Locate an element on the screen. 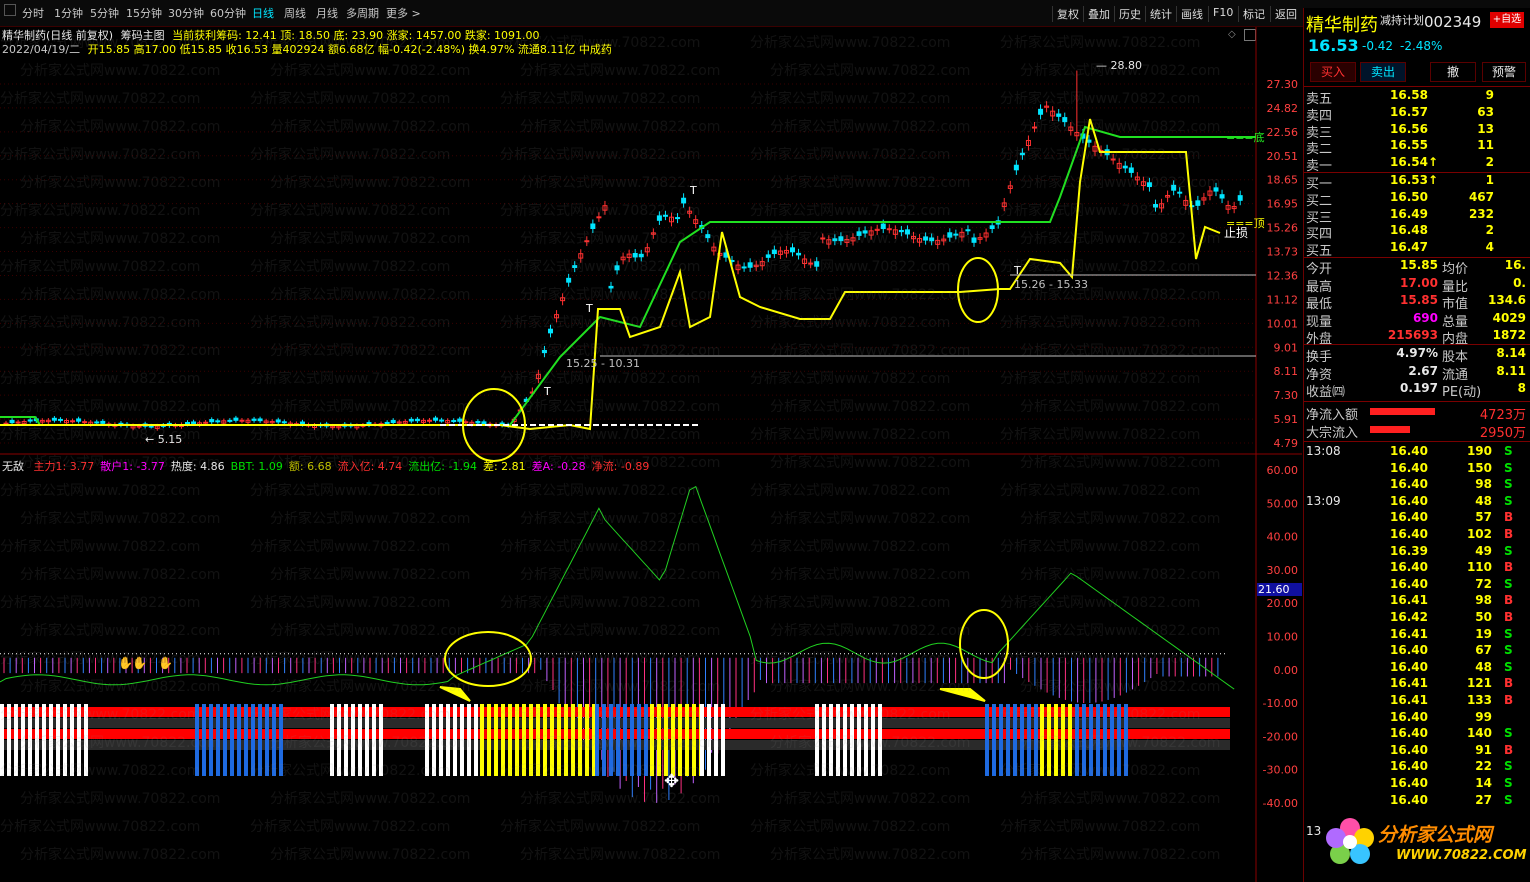 The width and height of the screenshot is (1530, 882). toolbar-button-1: 叠加 is located at coordinates (1098, 14).